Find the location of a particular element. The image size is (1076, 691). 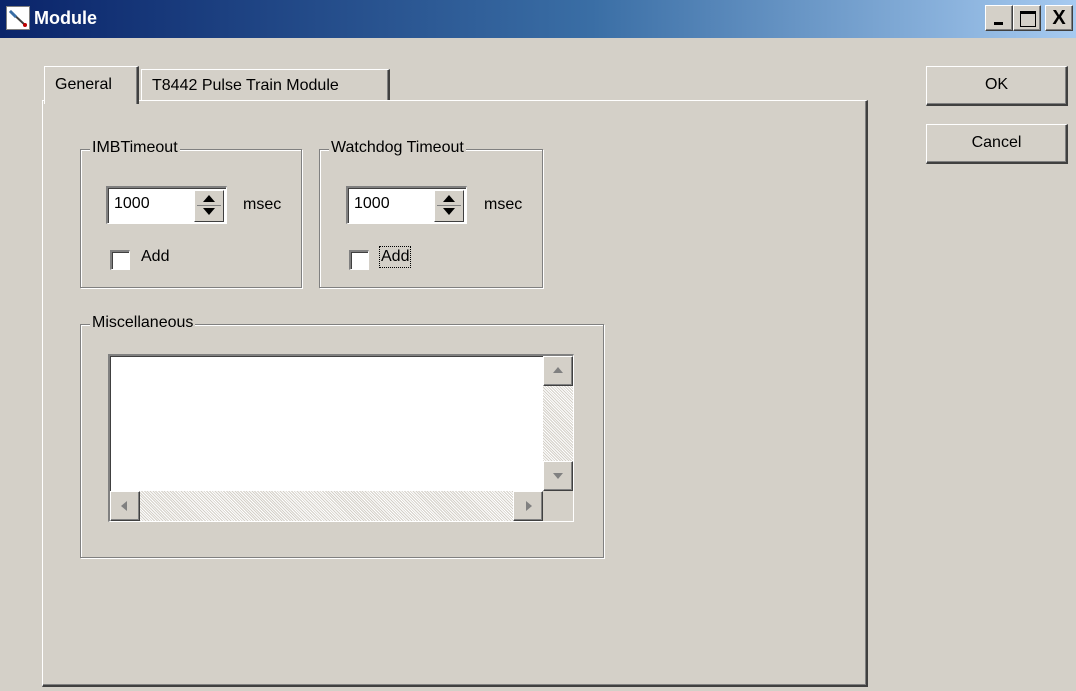

imb-timeout-unit: msec is located at coordinates (262, 204).